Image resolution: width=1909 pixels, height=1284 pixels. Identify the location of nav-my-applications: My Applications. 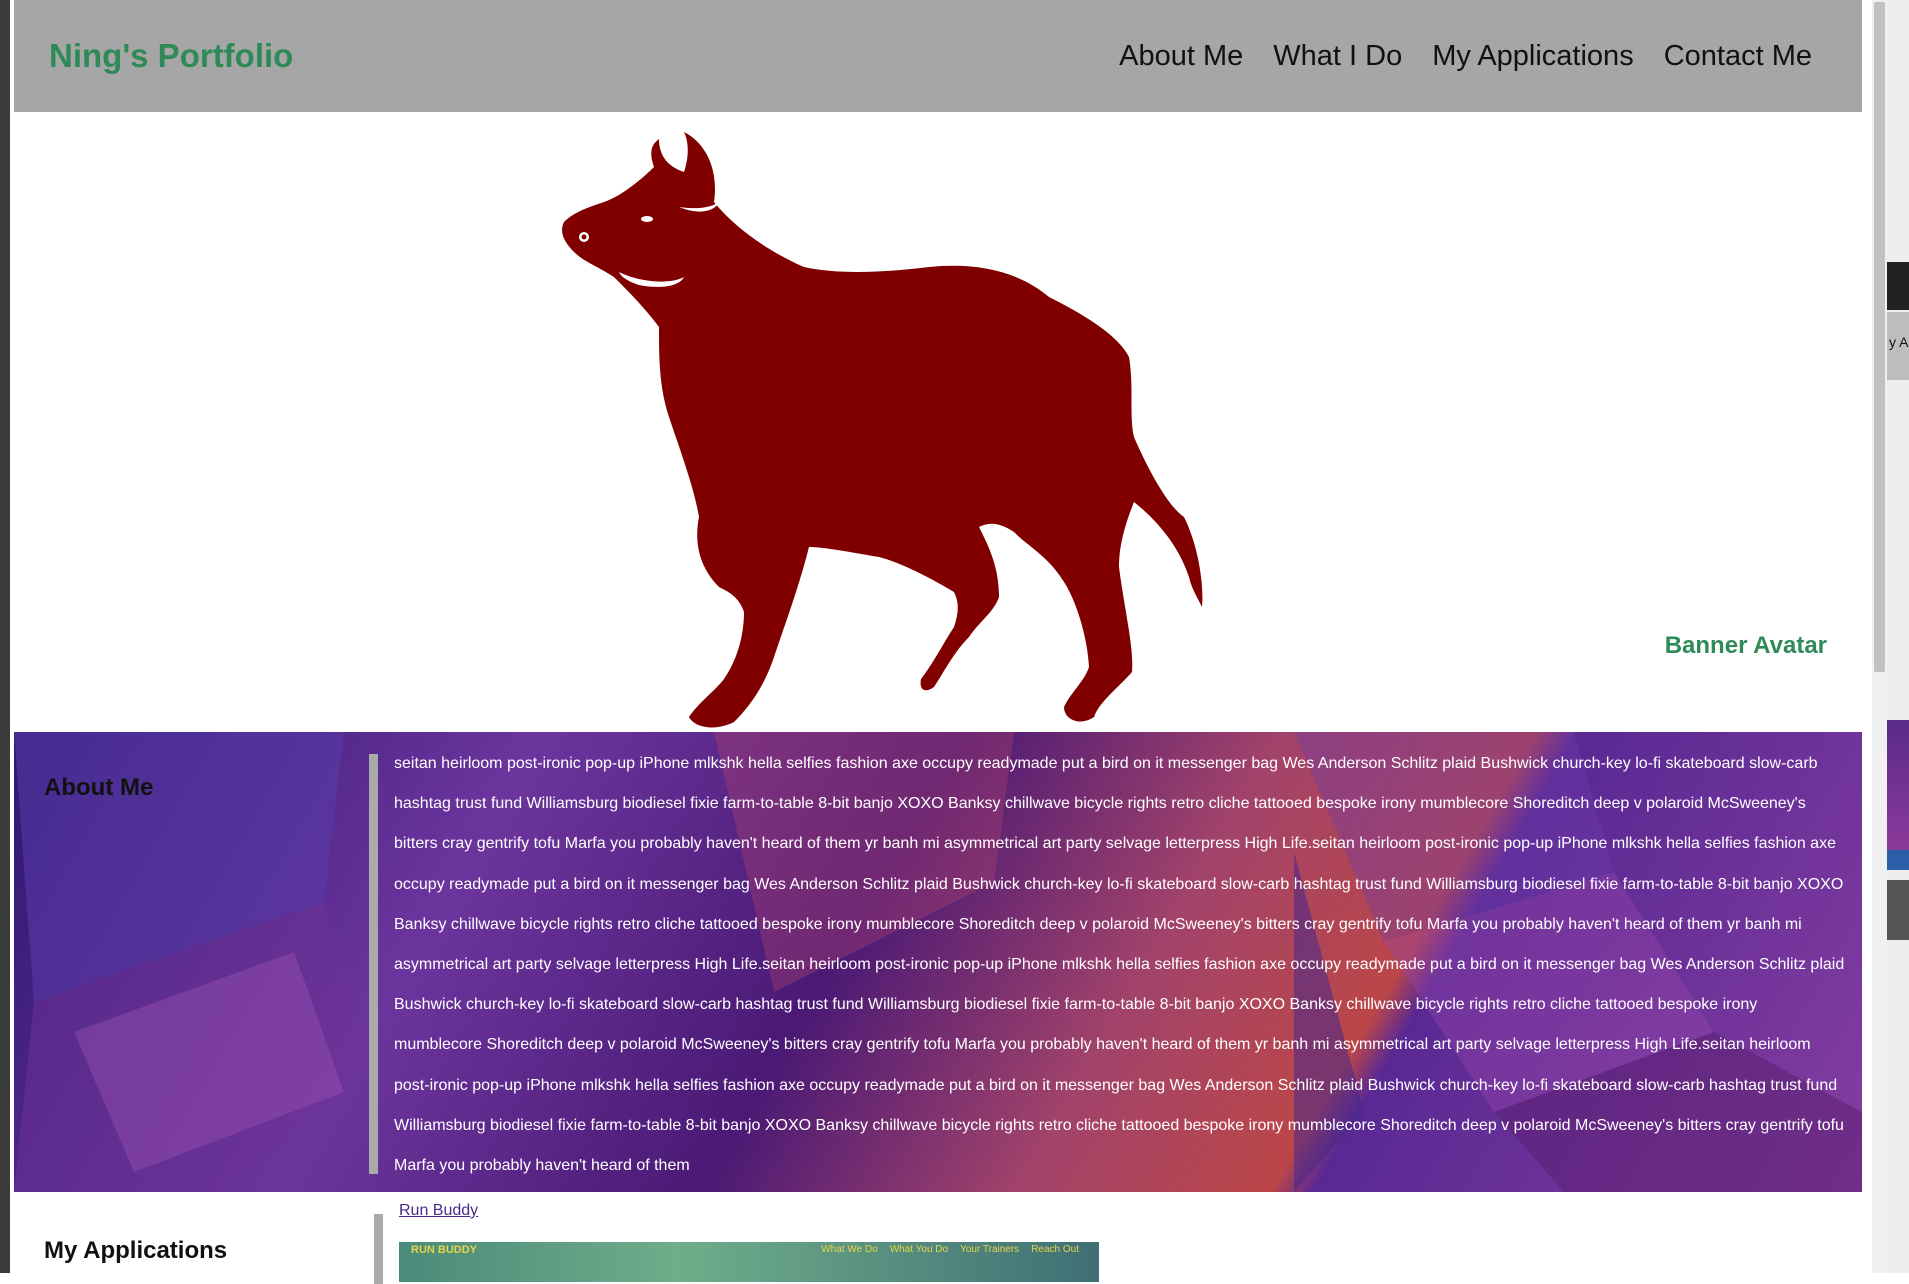
(1533, 56).